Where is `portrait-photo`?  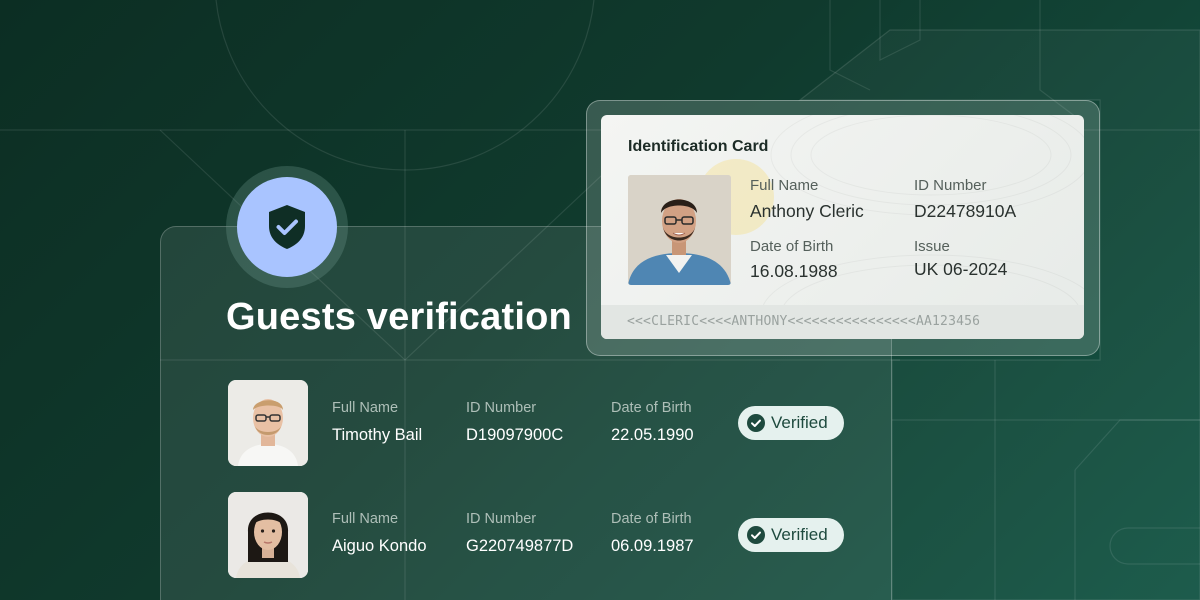 portrait-photo is located at coordinates (679, 230).